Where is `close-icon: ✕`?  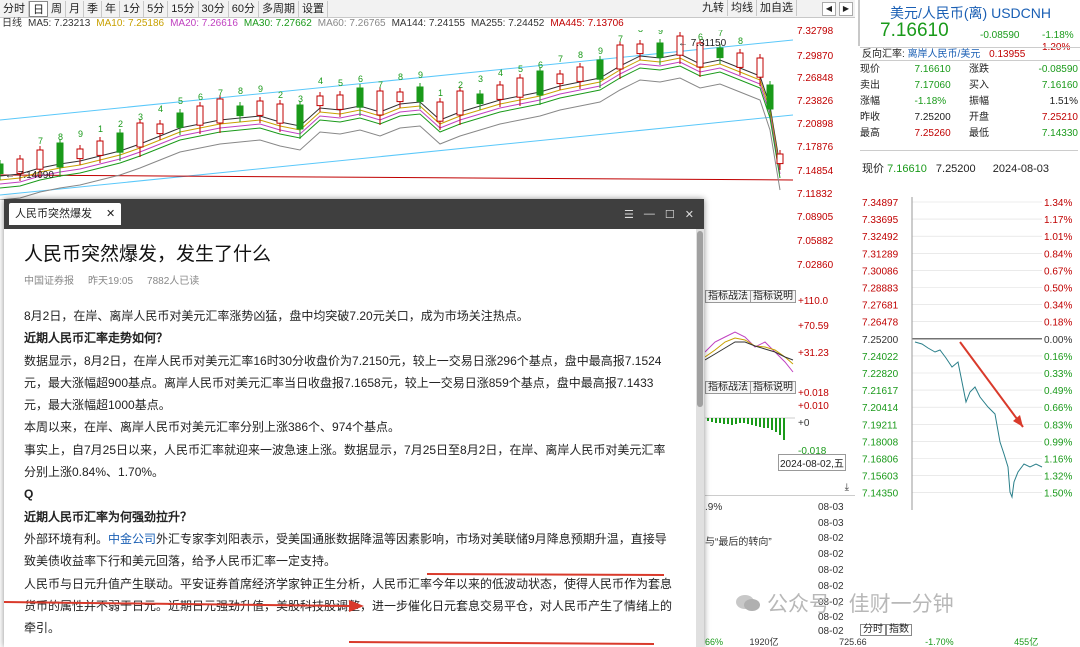 close-icon: ✕ is located at coordinates (689, 214).